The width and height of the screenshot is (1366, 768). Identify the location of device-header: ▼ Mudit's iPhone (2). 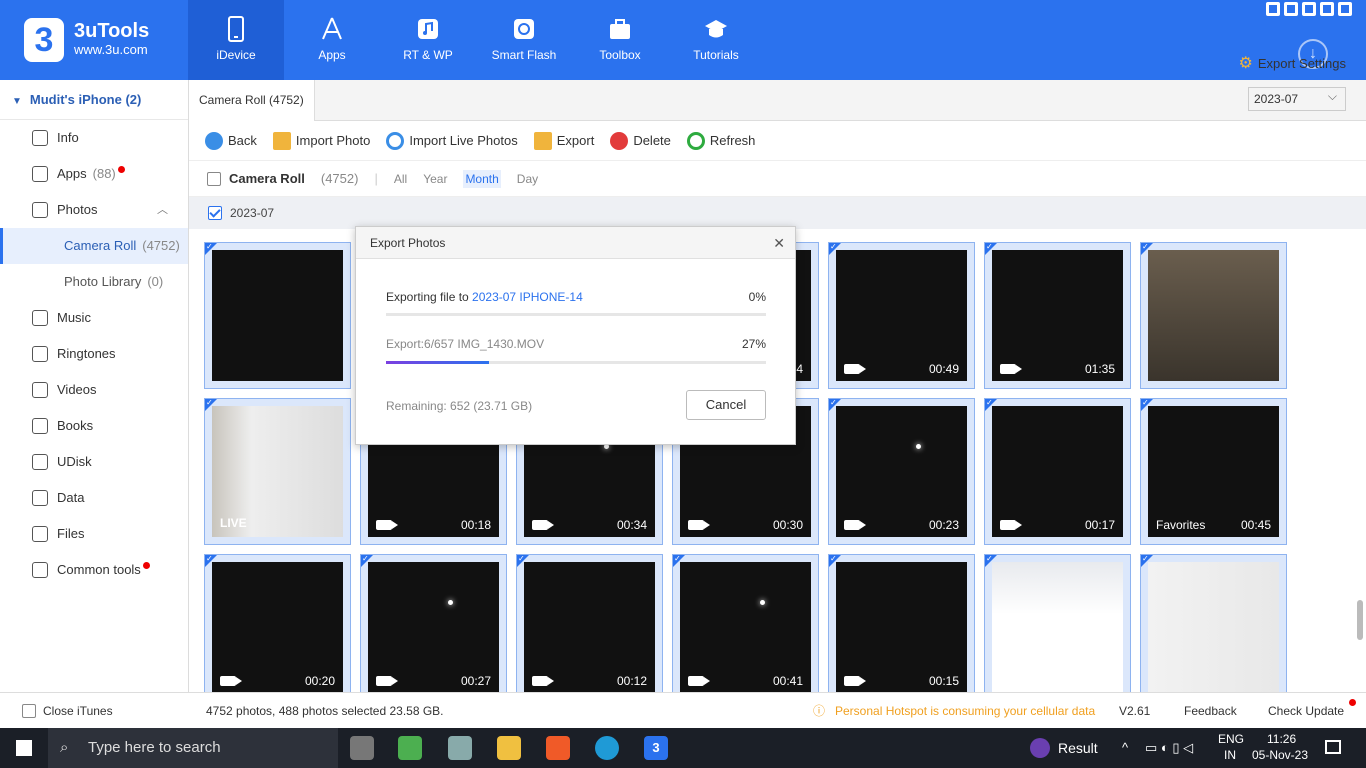
(94, 100).